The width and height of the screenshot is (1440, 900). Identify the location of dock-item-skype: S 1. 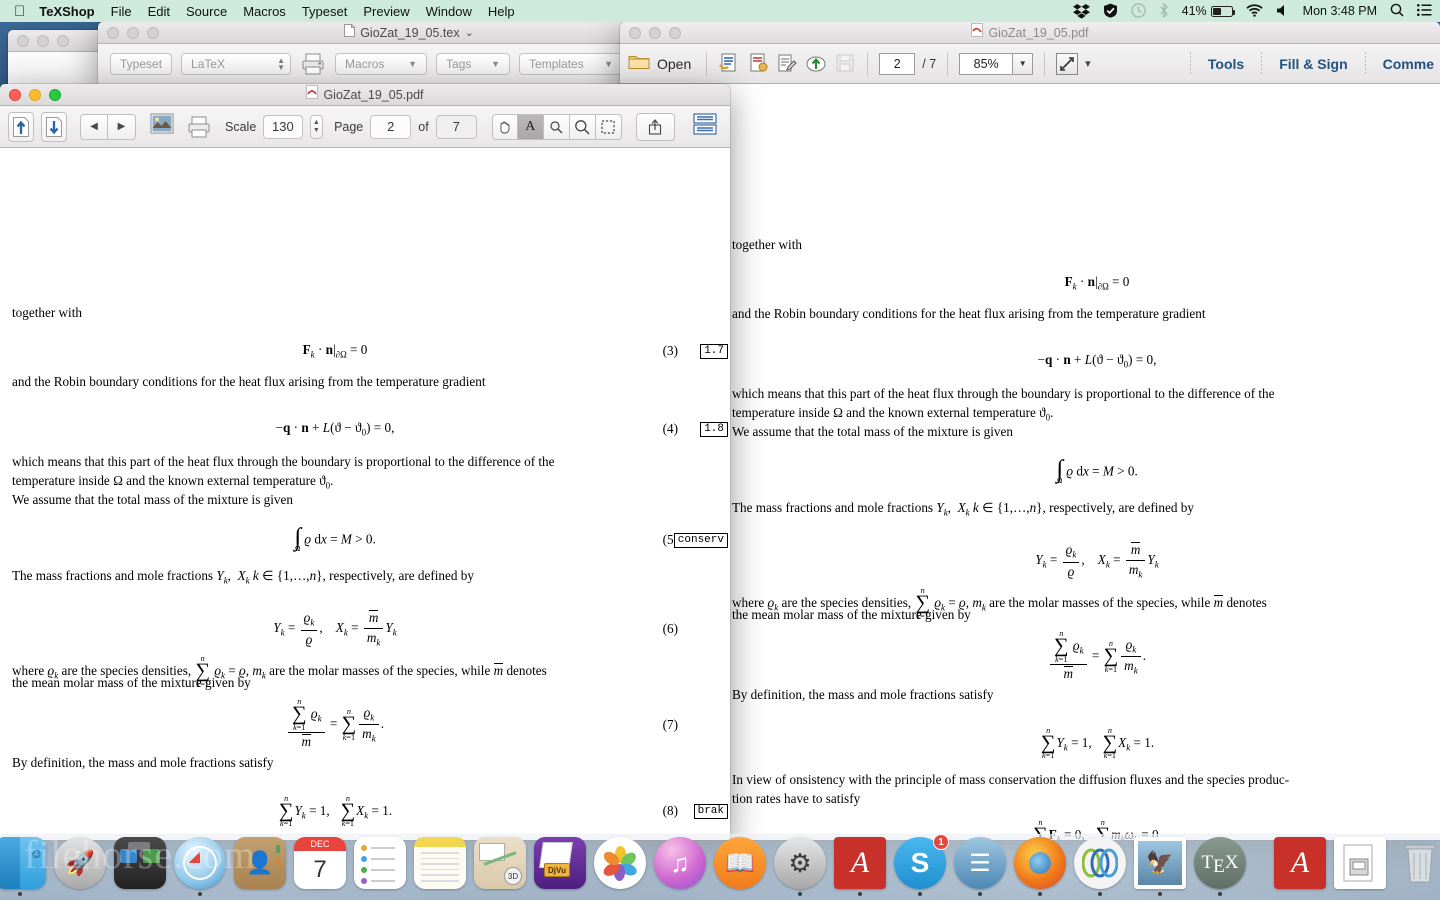
(921, 865).